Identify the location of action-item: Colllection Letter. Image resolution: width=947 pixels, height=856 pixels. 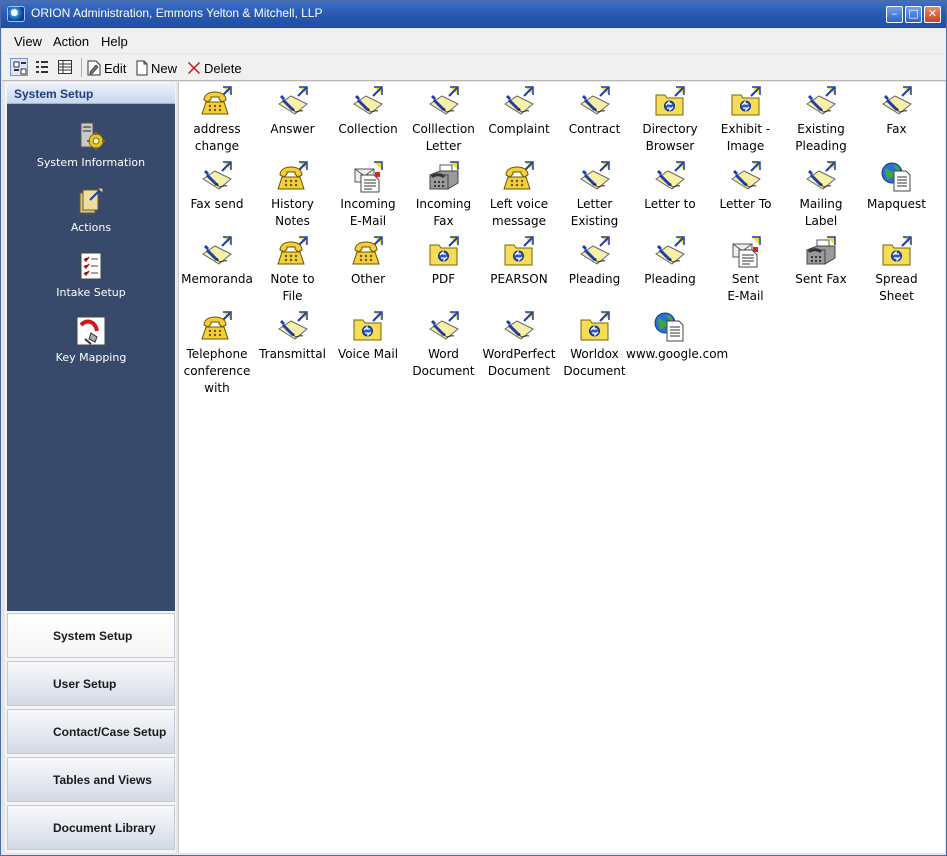
(444, 119).